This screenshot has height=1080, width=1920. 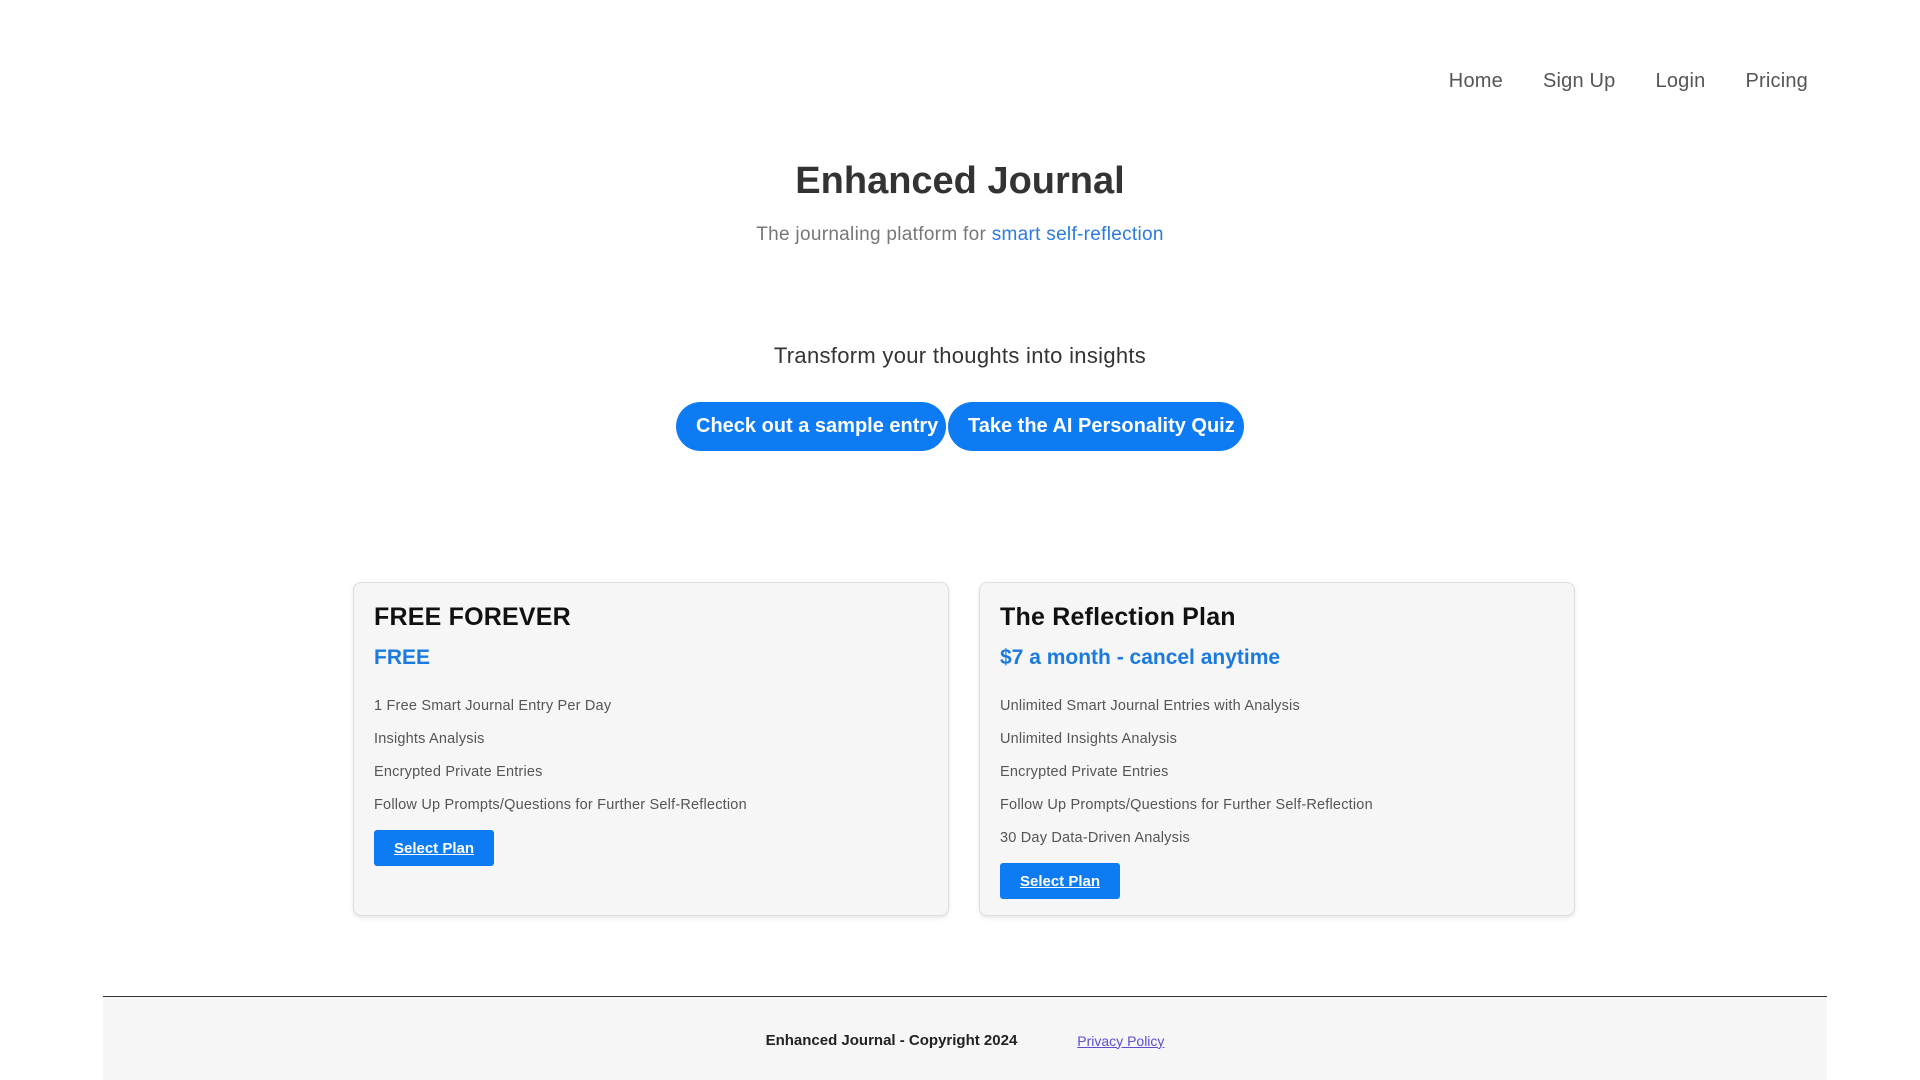 I want to click on select-plan-reflection-button: Select Plan, so click(x=1060, y=881).